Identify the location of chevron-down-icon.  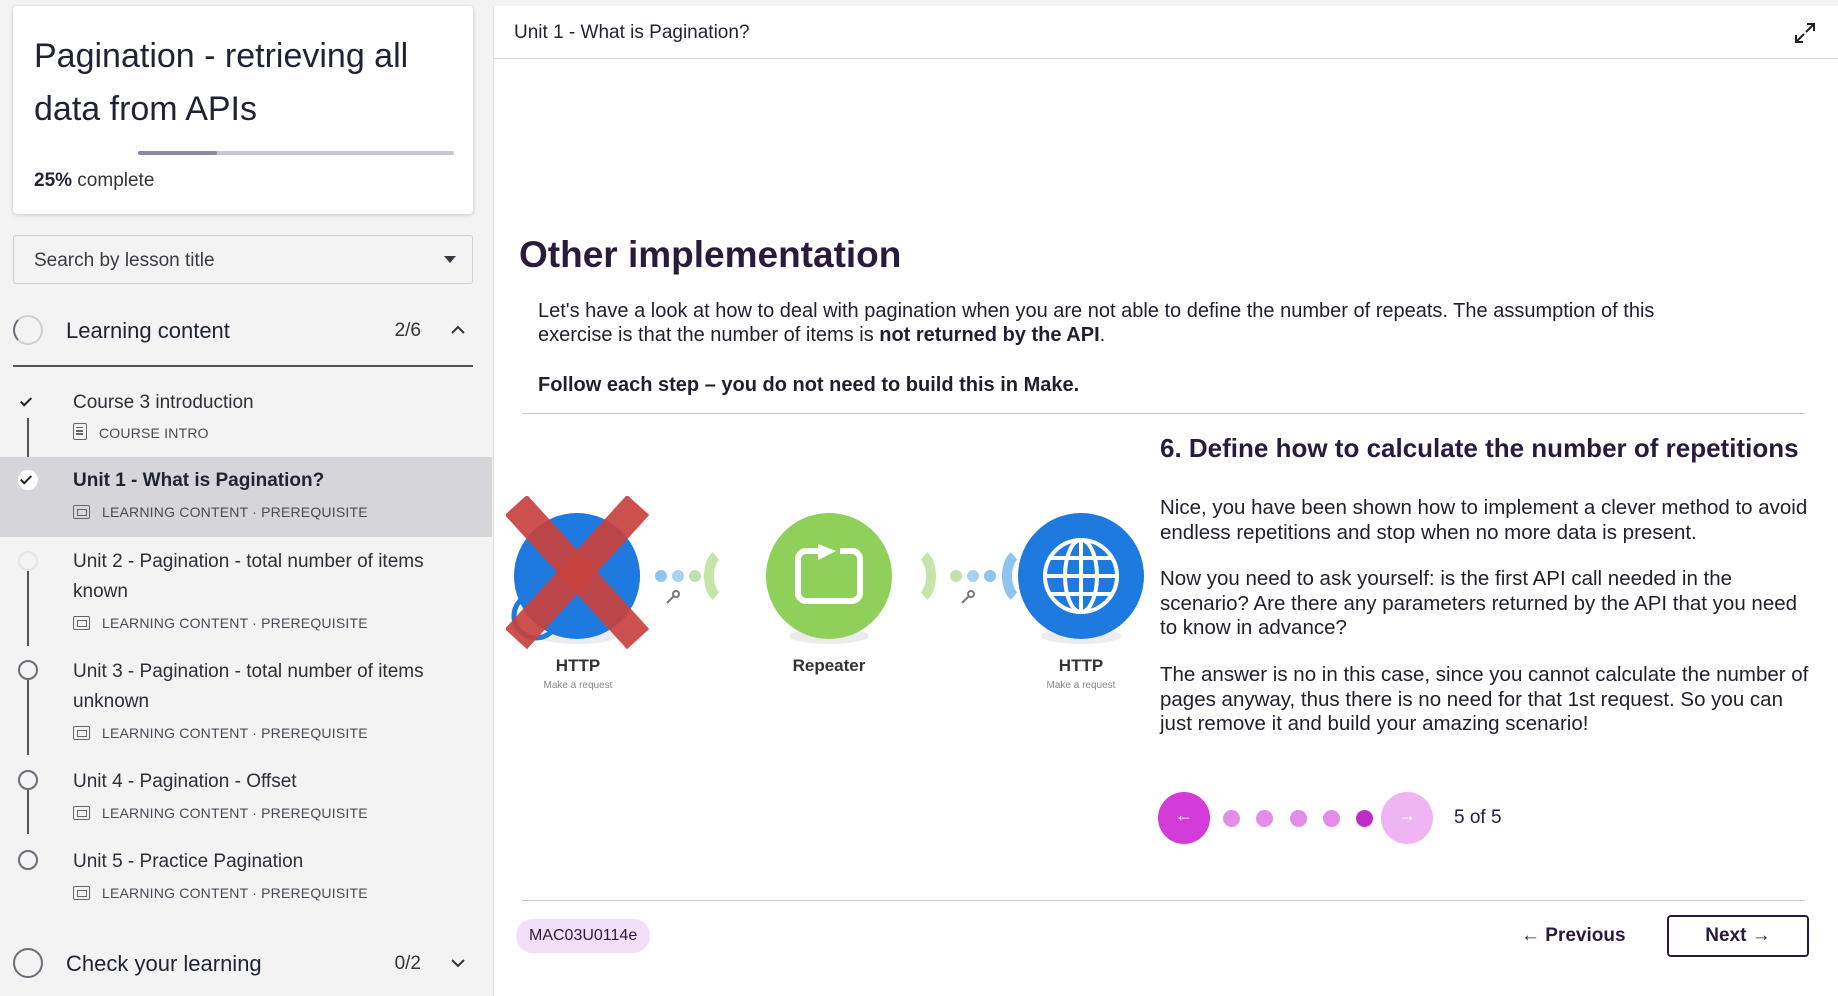
(458, 963).